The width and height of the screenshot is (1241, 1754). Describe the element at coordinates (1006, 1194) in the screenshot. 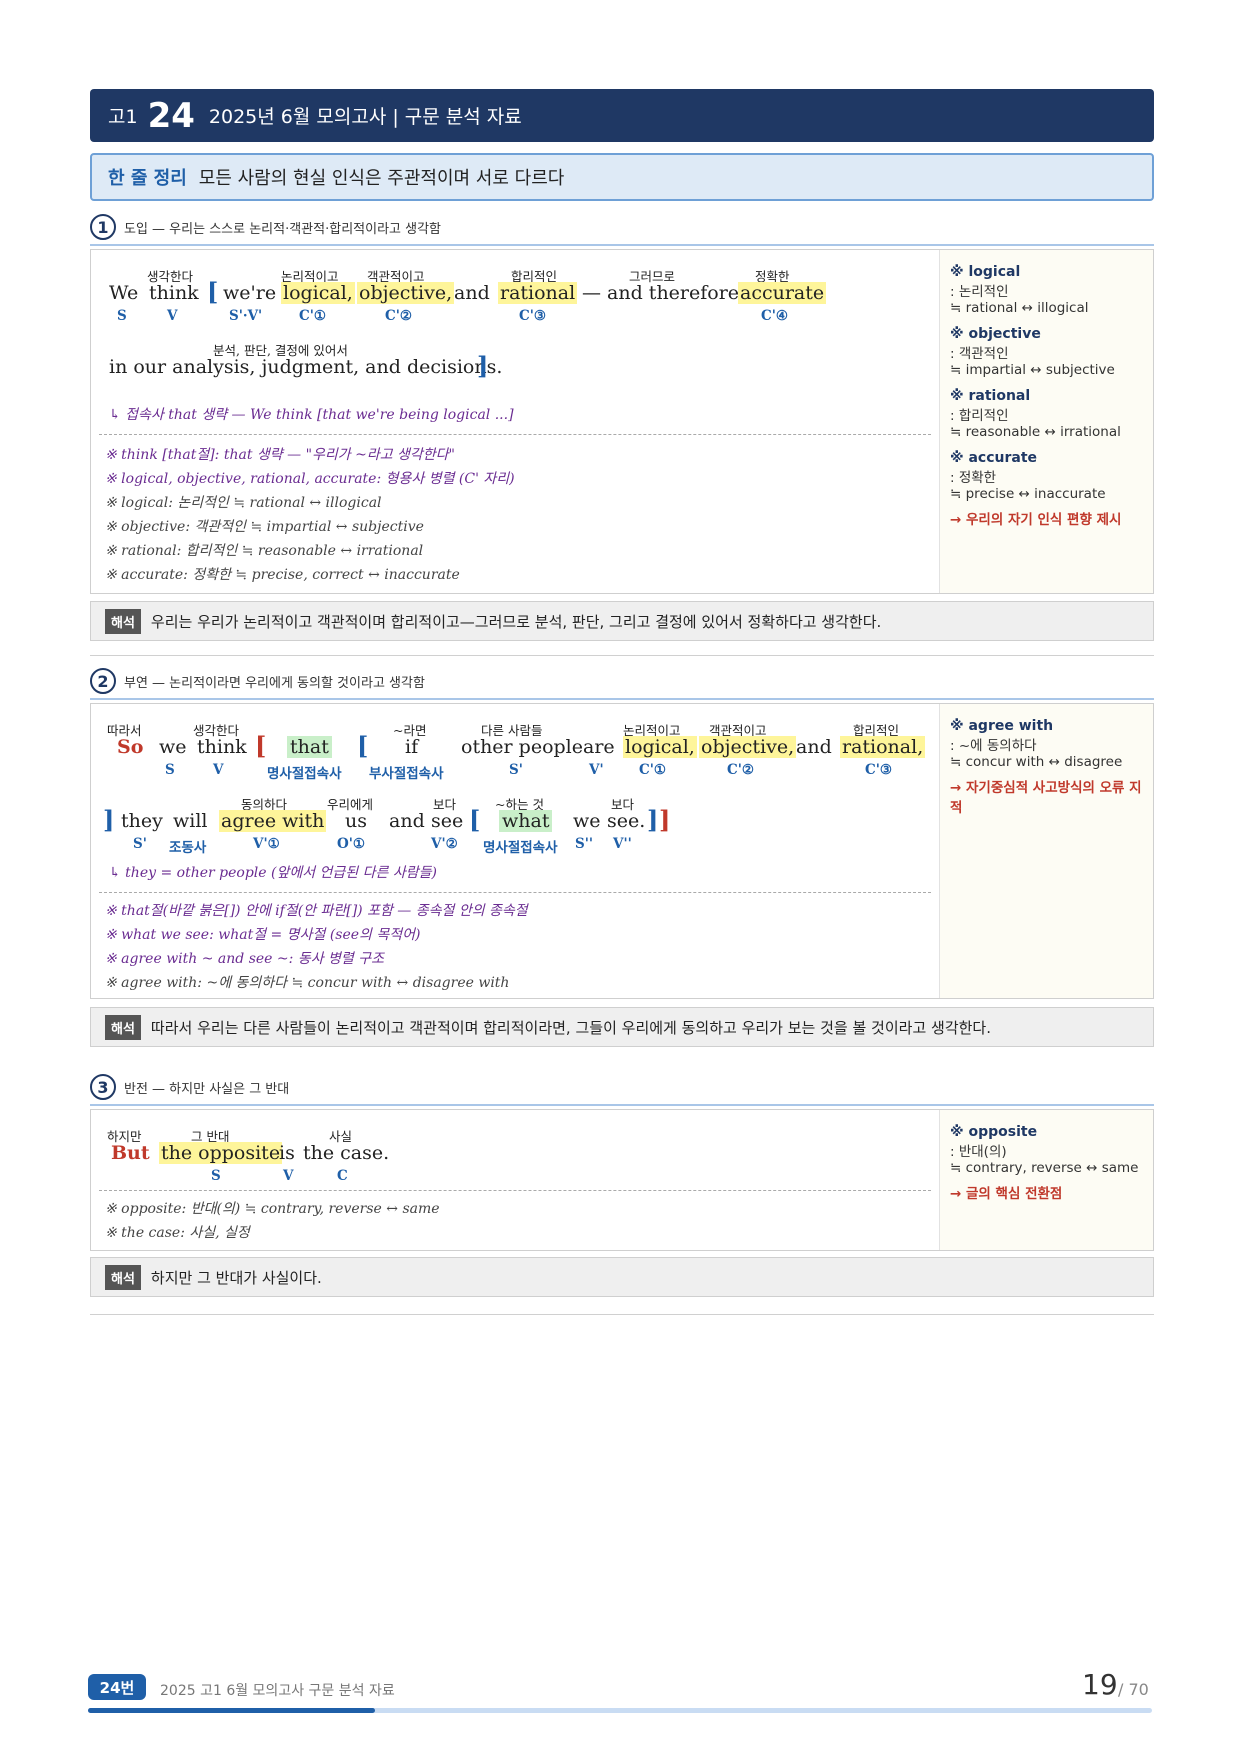

I see `key-point: → 글의 핵심 전환점` at that location.